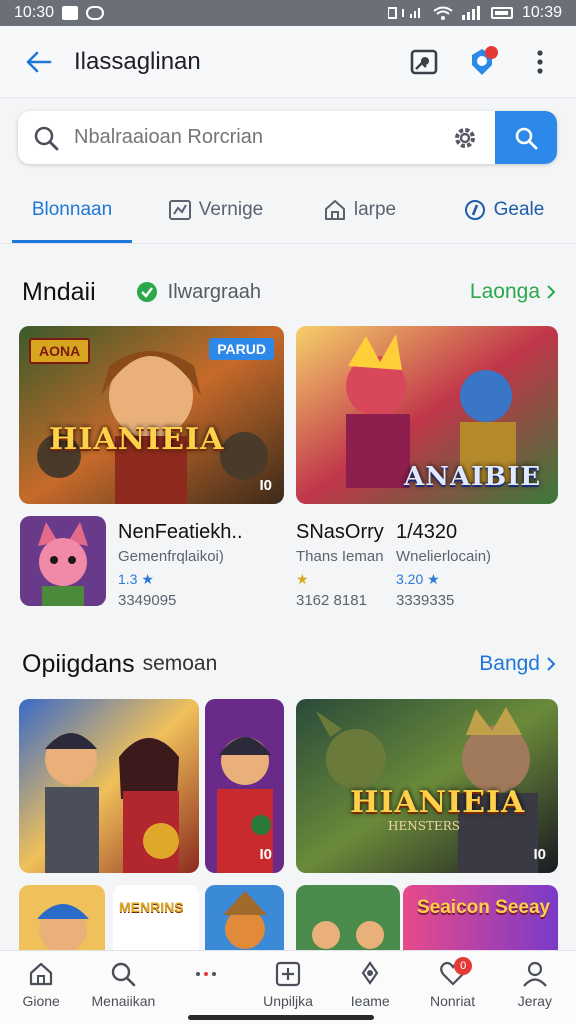  What do you see at coordinates (473, 477) in the screenshot?
I see `game-title: ANAIBIE` at bounding box center [473, 477].